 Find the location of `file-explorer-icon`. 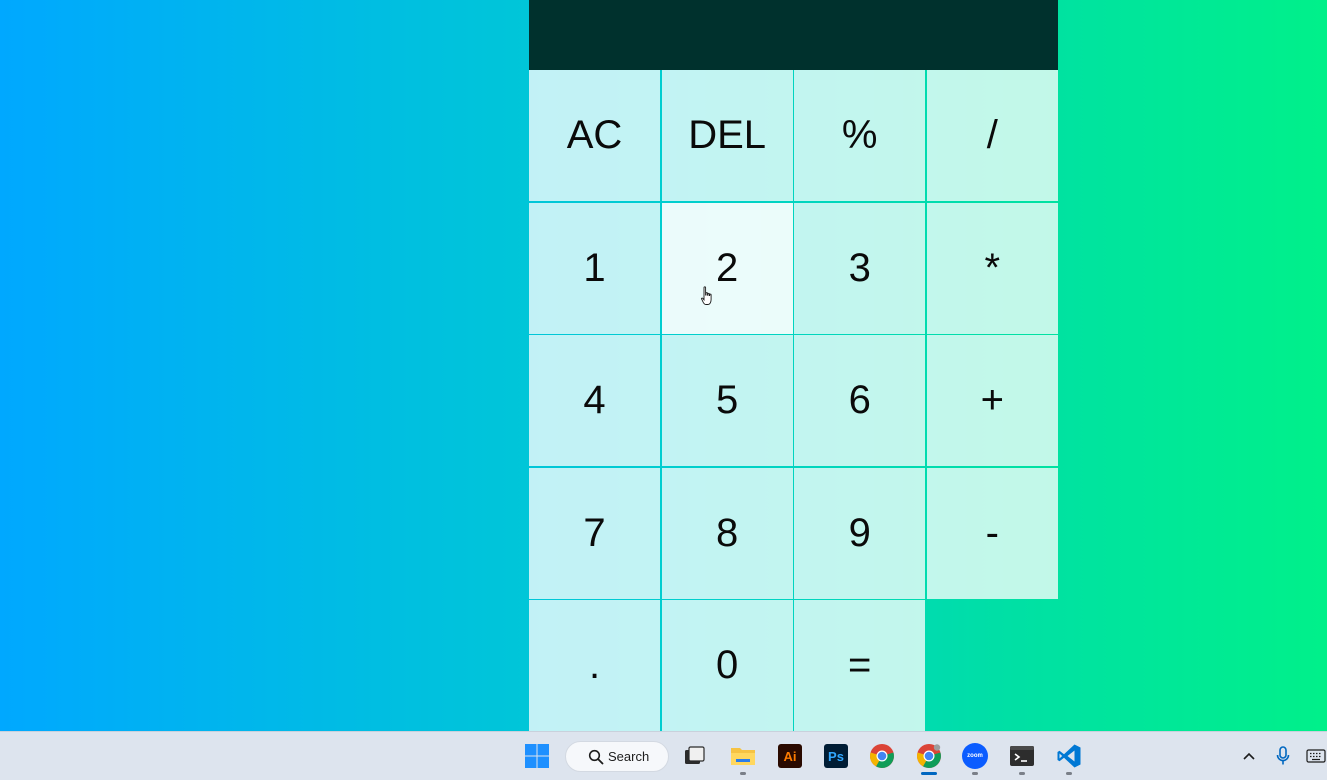

file-explorer-icon is located at coordinates (743, 758).